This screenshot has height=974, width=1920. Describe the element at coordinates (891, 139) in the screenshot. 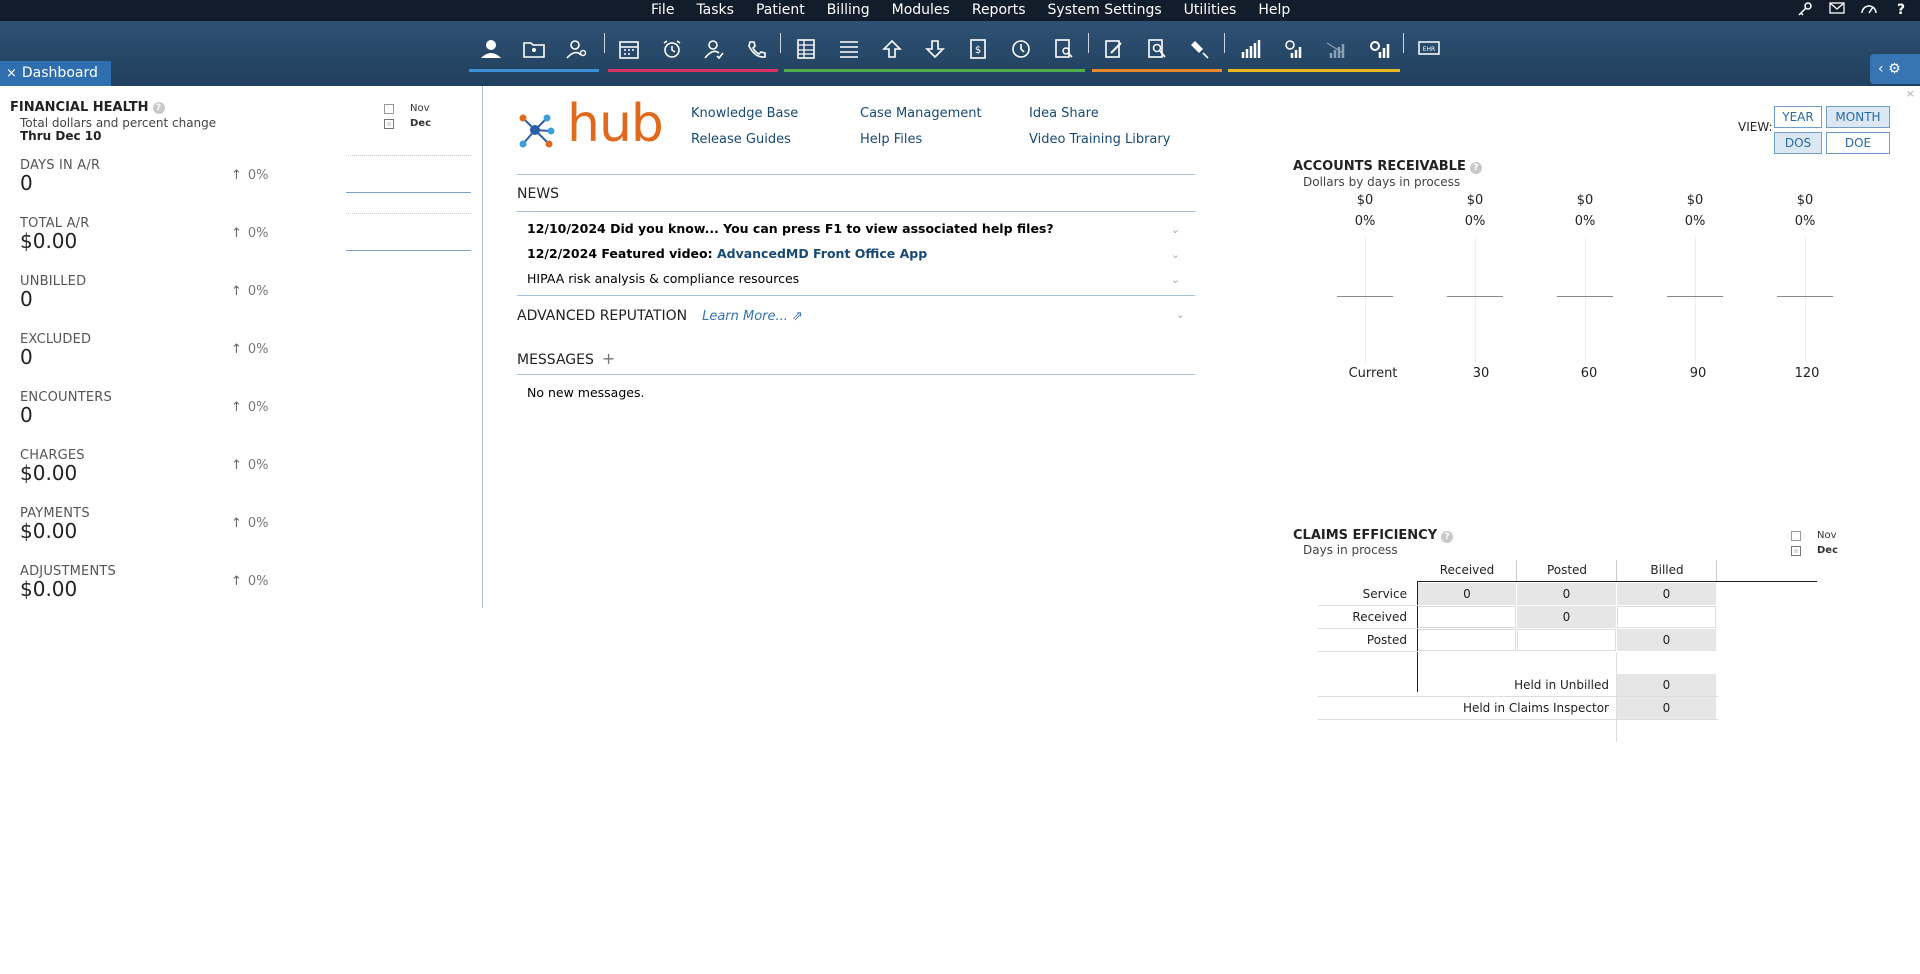

I see `link-help-files: Help Files` at that location.